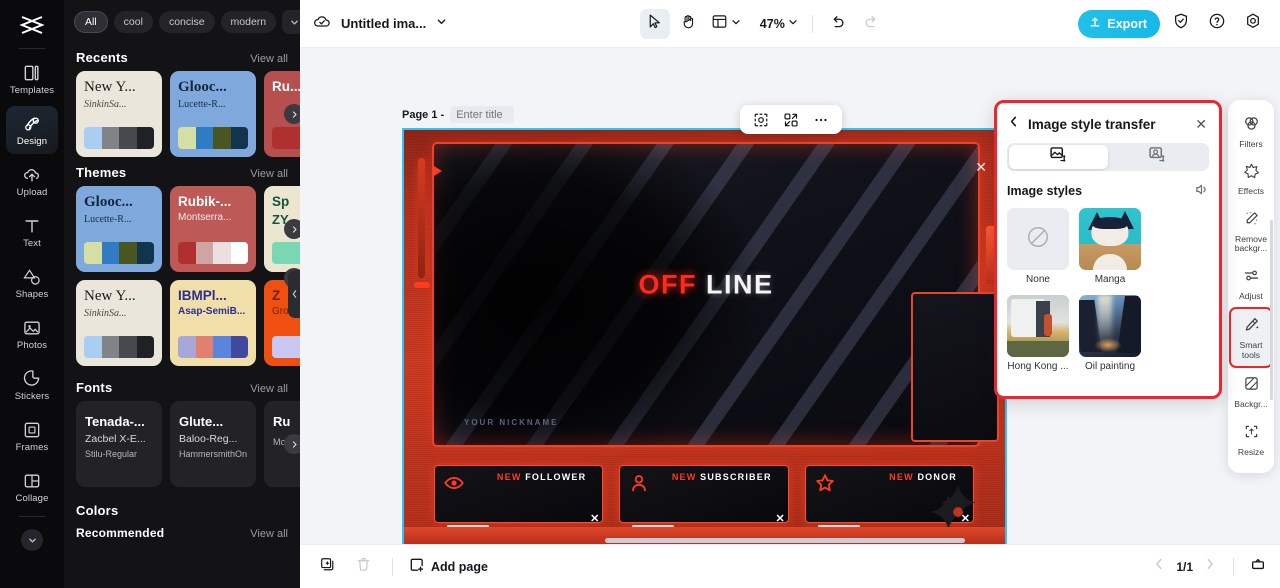 The width and height of the screenshot is (1280, 588). Describe the element at coordinates (1038, 246) in the screenshot. I see `style-option-none: None` at that location.